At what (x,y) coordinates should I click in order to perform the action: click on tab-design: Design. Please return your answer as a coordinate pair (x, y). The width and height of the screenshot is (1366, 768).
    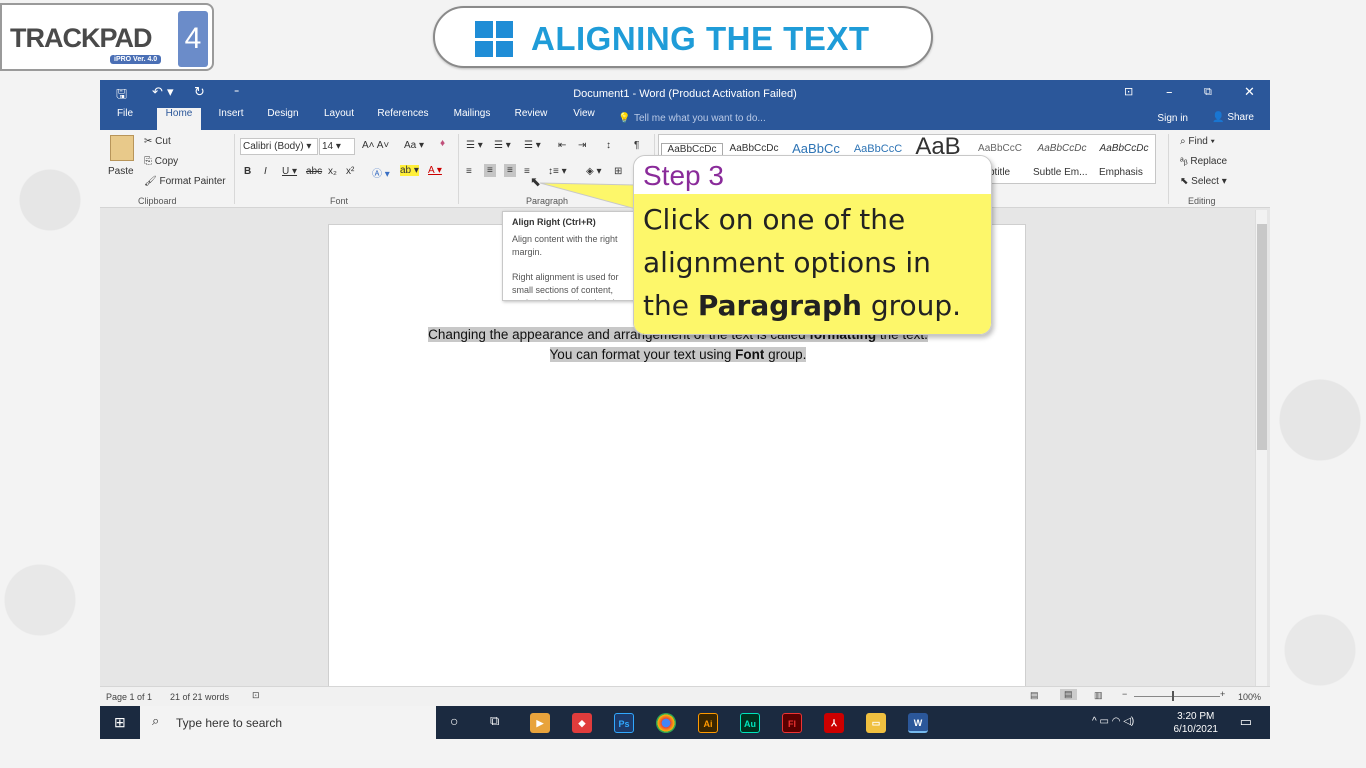
    Looking at the image, I should click on (283, 119).